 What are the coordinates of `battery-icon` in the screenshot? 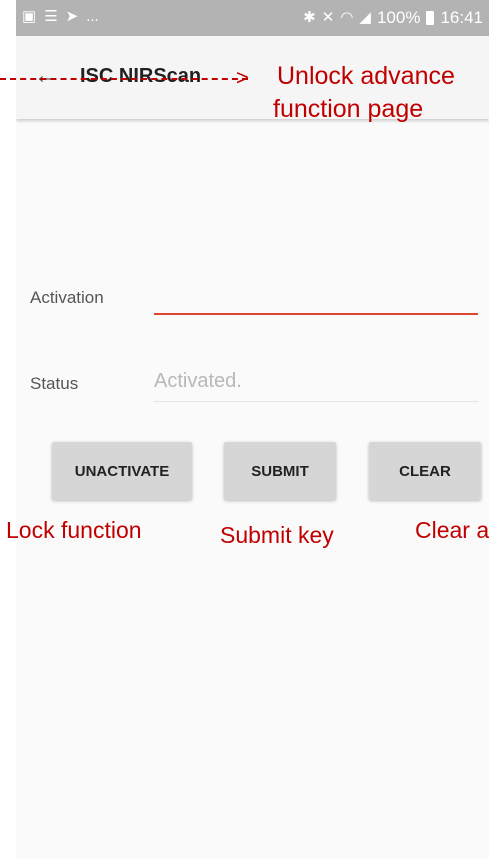 It's located at (430, 18).